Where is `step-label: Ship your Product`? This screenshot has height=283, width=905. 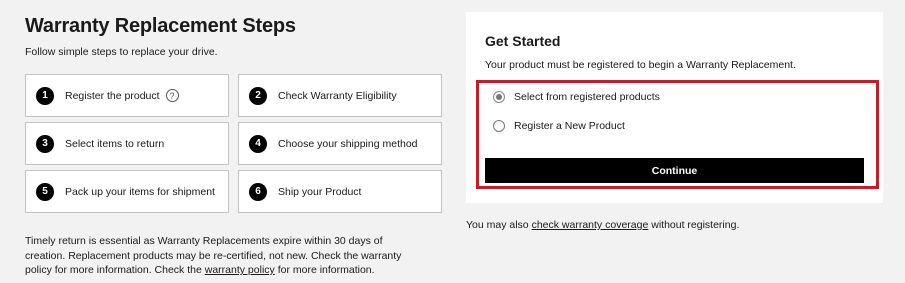
step-label: Ship your Product is located at coordinates (320, 191).